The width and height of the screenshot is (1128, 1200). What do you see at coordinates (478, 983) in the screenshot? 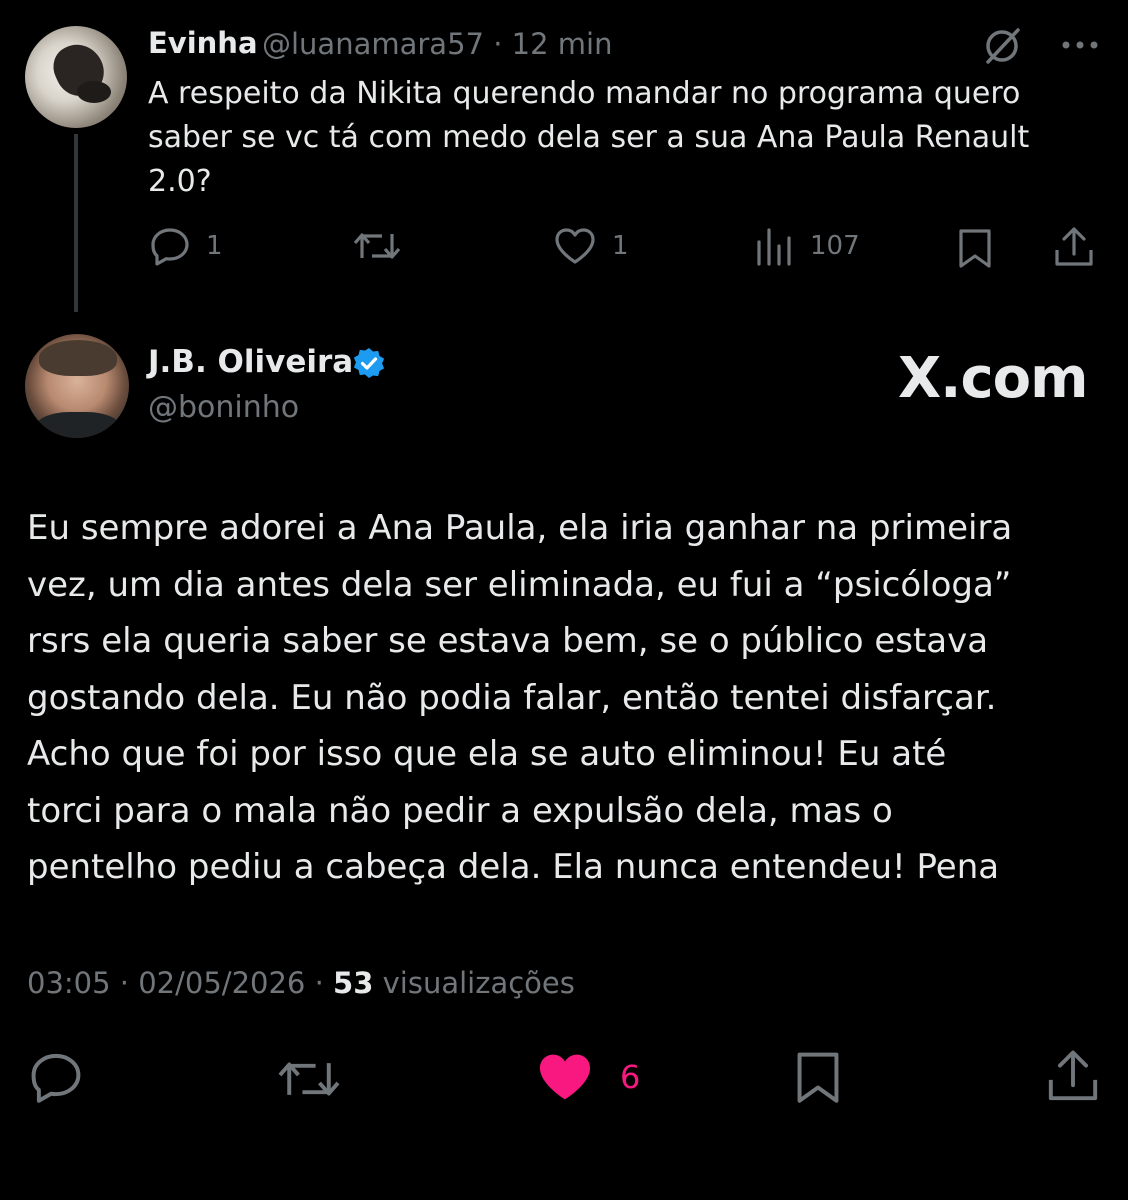
I see `tweet-views-label: visualizações` at bounding box center [478, 983].